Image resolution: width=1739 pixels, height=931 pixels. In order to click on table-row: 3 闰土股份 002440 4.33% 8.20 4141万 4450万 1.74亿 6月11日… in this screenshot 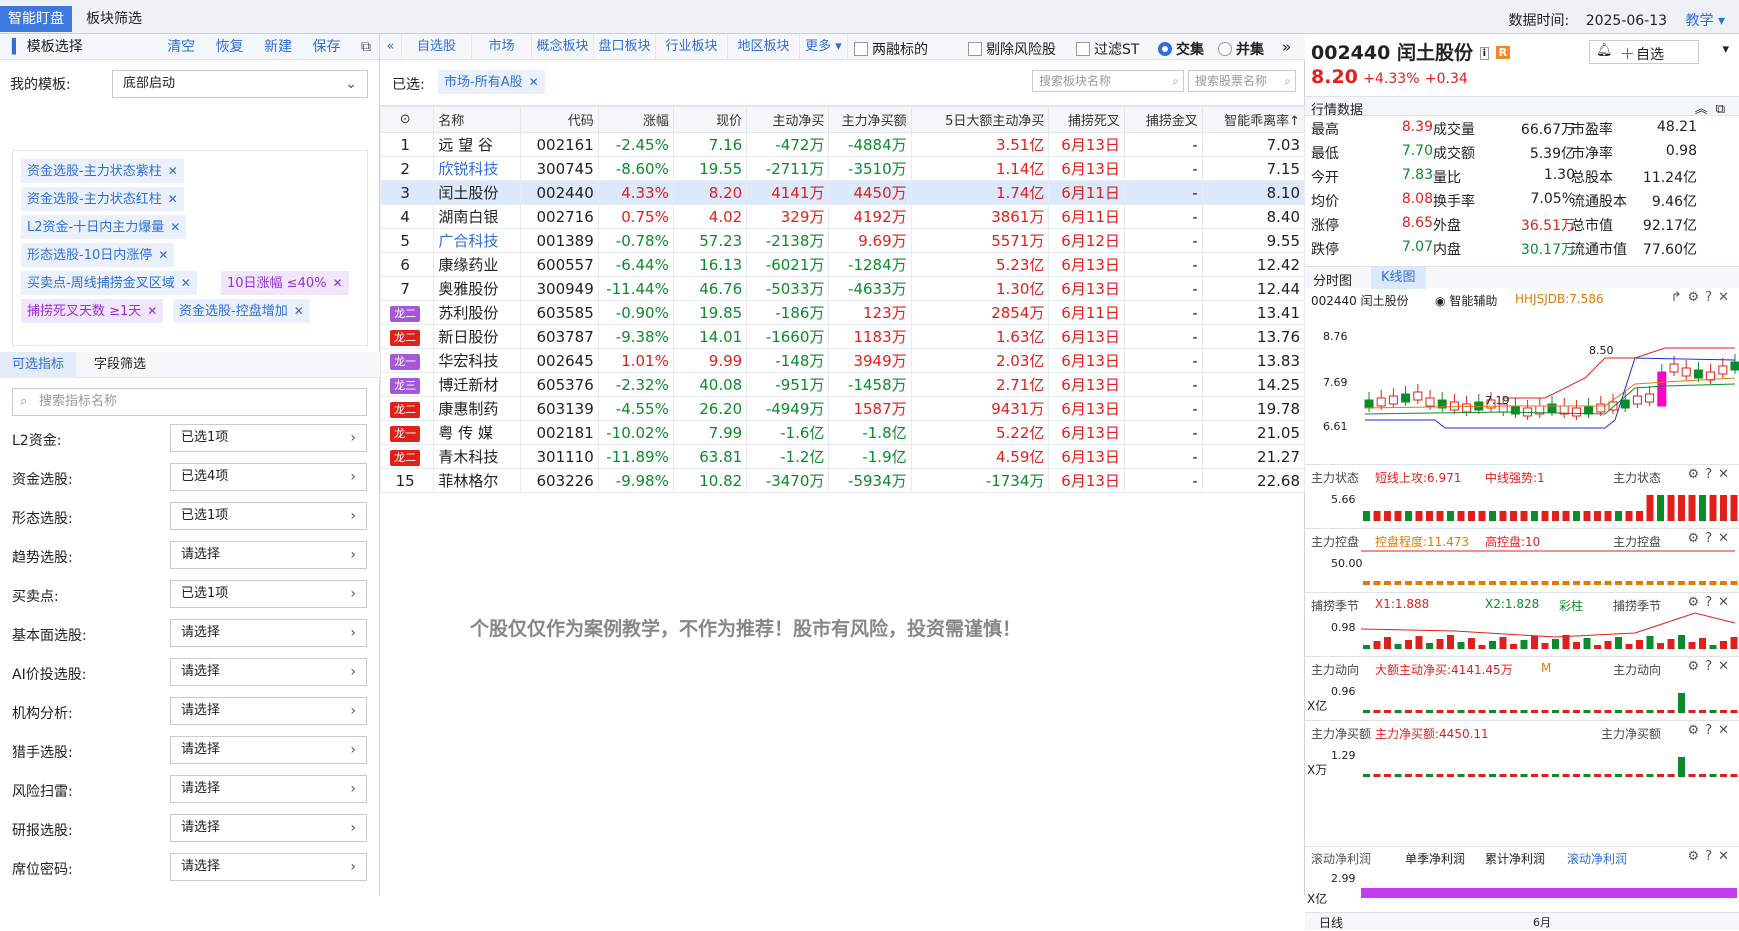, I will do `click(842, 192)`.